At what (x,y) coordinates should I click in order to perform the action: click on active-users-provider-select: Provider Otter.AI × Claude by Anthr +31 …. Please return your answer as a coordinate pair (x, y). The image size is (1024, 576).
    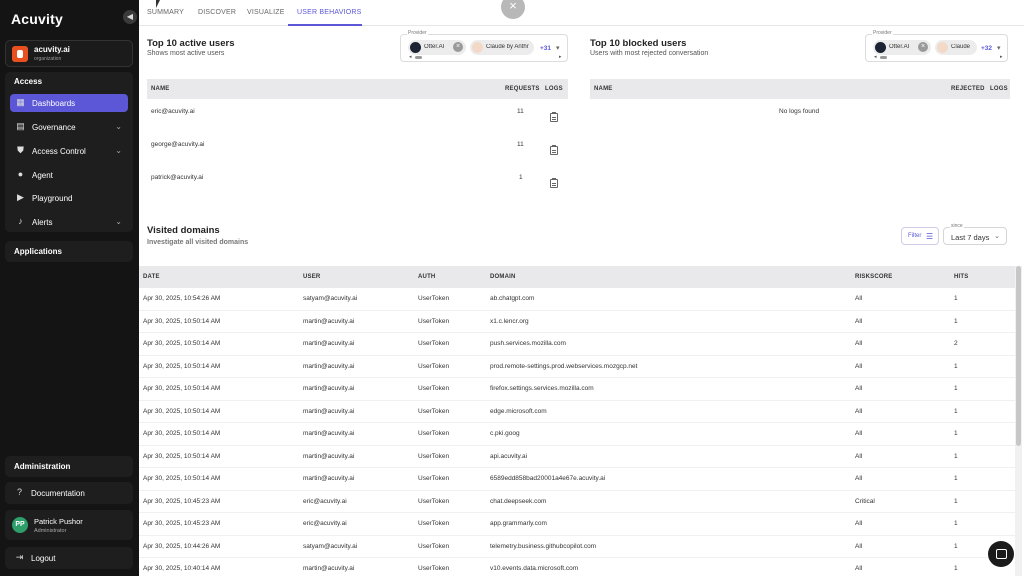
    Looking at the image, I should click on (484, 46).